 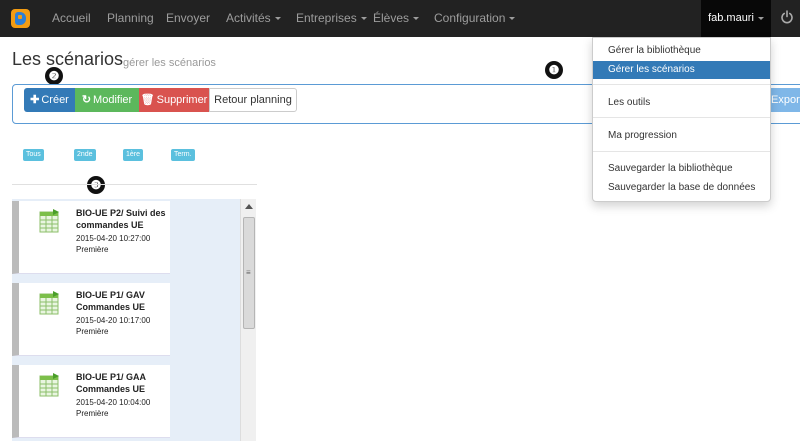 I want to click on scenario-date: 2015-04-20 10:17:00, so click(x=113, y=320).